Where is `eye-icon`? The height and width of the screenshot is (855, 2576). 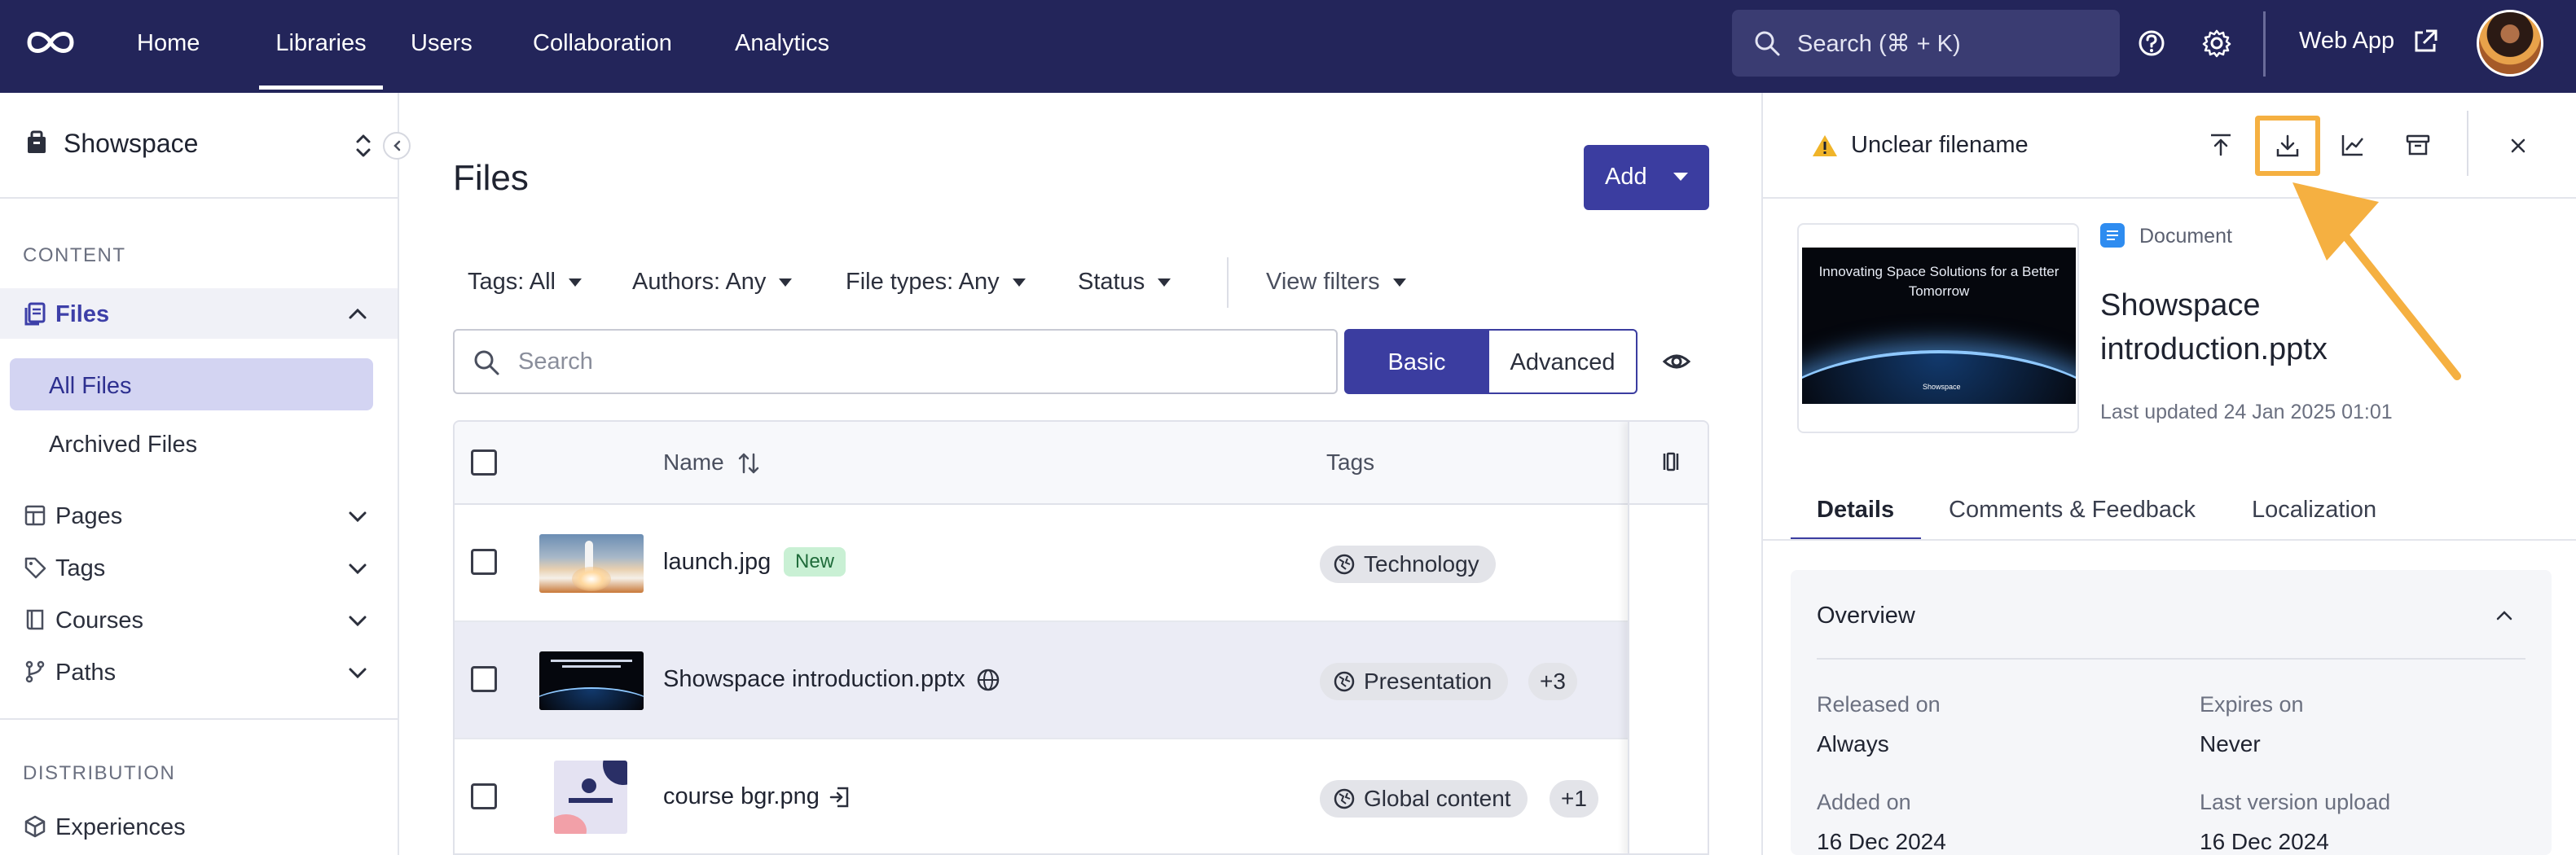
eye-icon is located at coordinates (1676, 361).